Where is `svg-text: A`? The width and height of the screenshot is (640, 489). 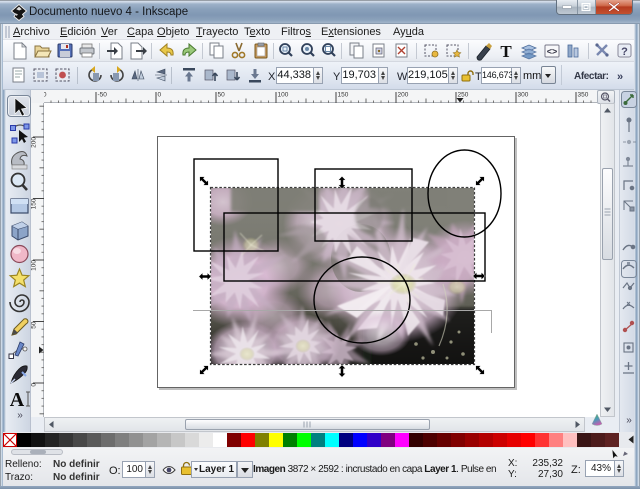 svg-text: A is located at coordinates (17, 400).